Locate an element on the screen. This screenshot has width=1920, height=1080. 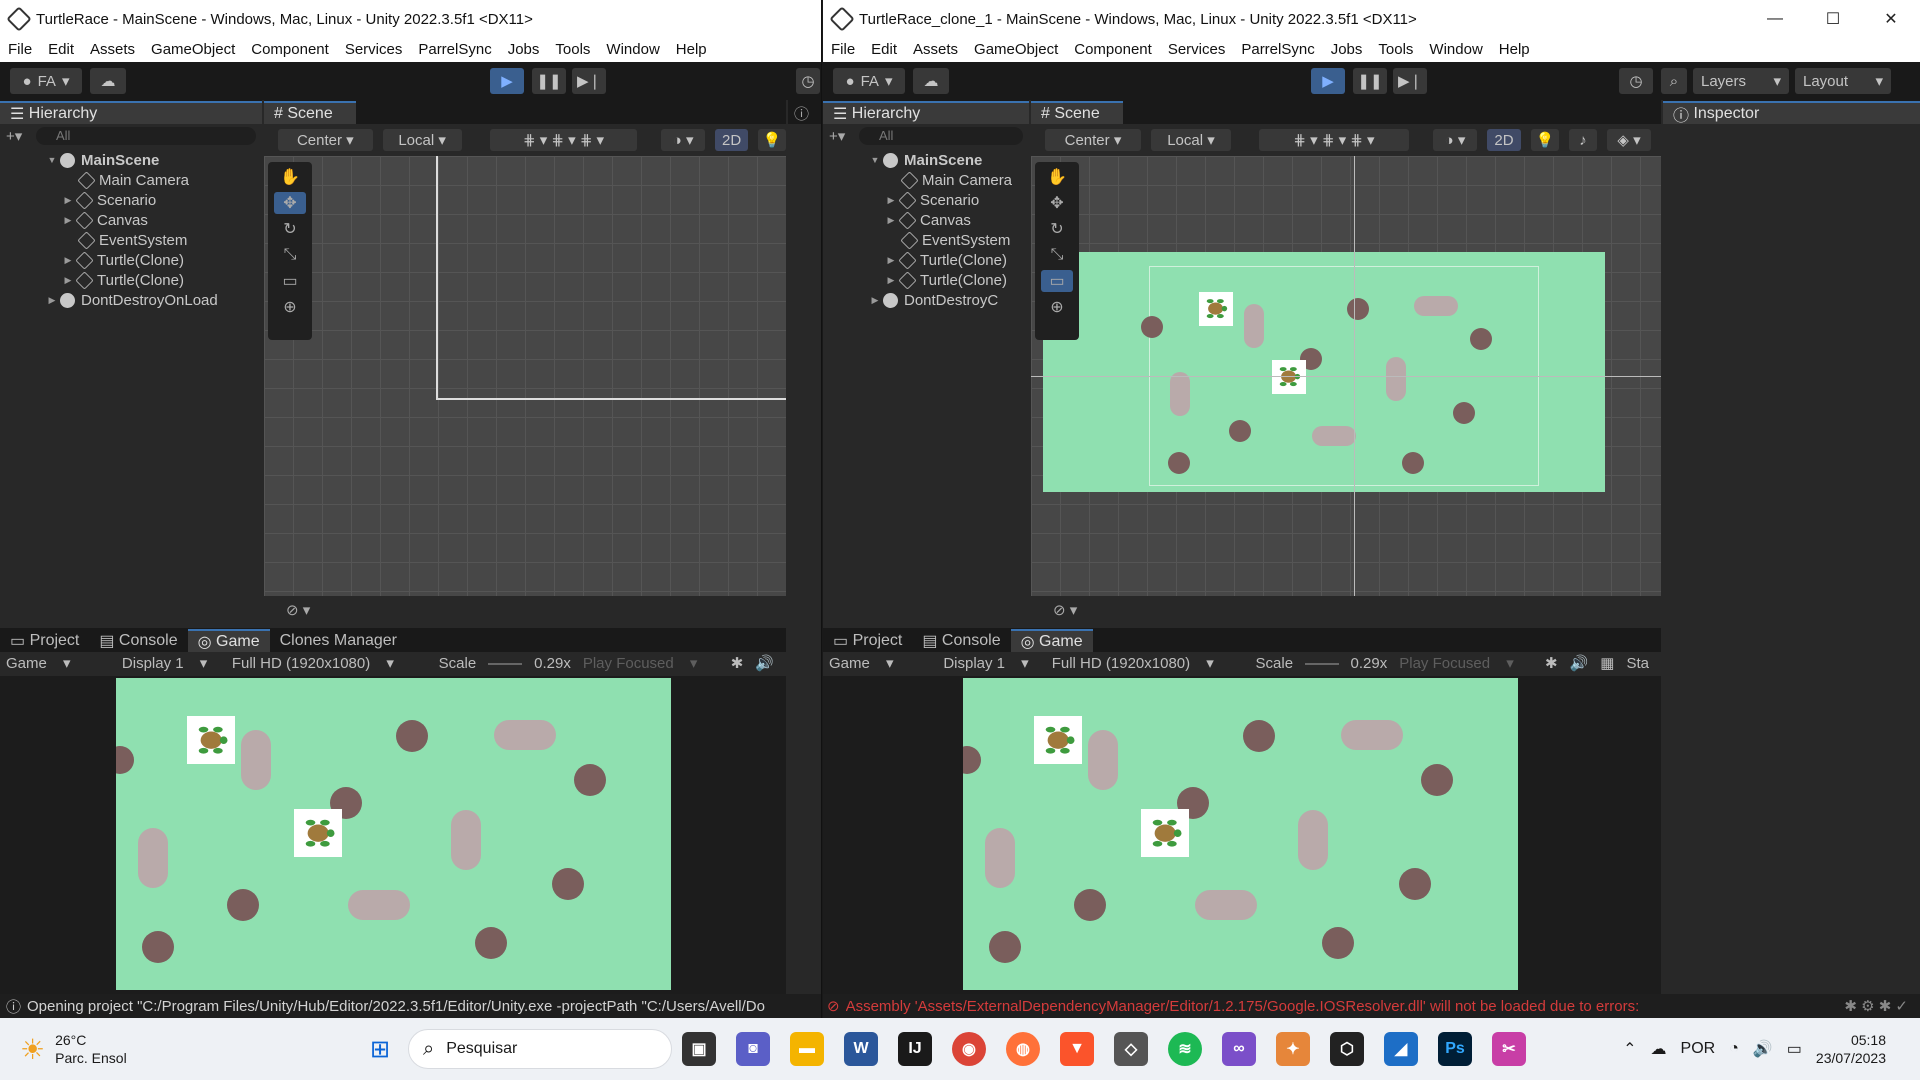
spotify-icon: ≋ is located at coordinates (1185, 1049).